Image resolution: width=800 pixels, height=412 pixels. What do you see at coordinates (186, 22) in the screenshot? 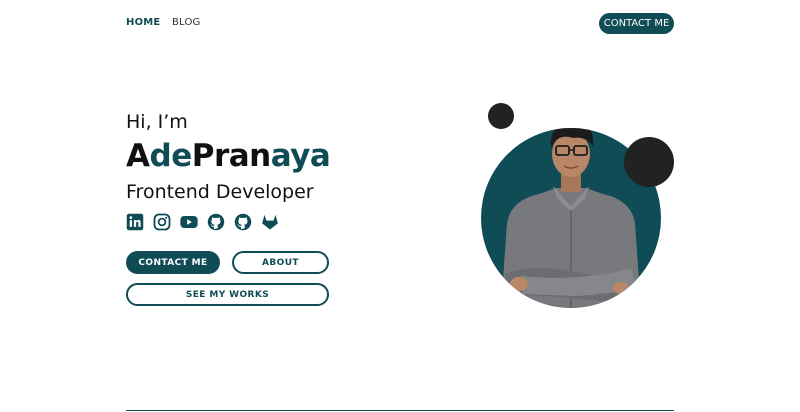
I see `nav-link-blog: BLOG` at bounding box center [186, 22].